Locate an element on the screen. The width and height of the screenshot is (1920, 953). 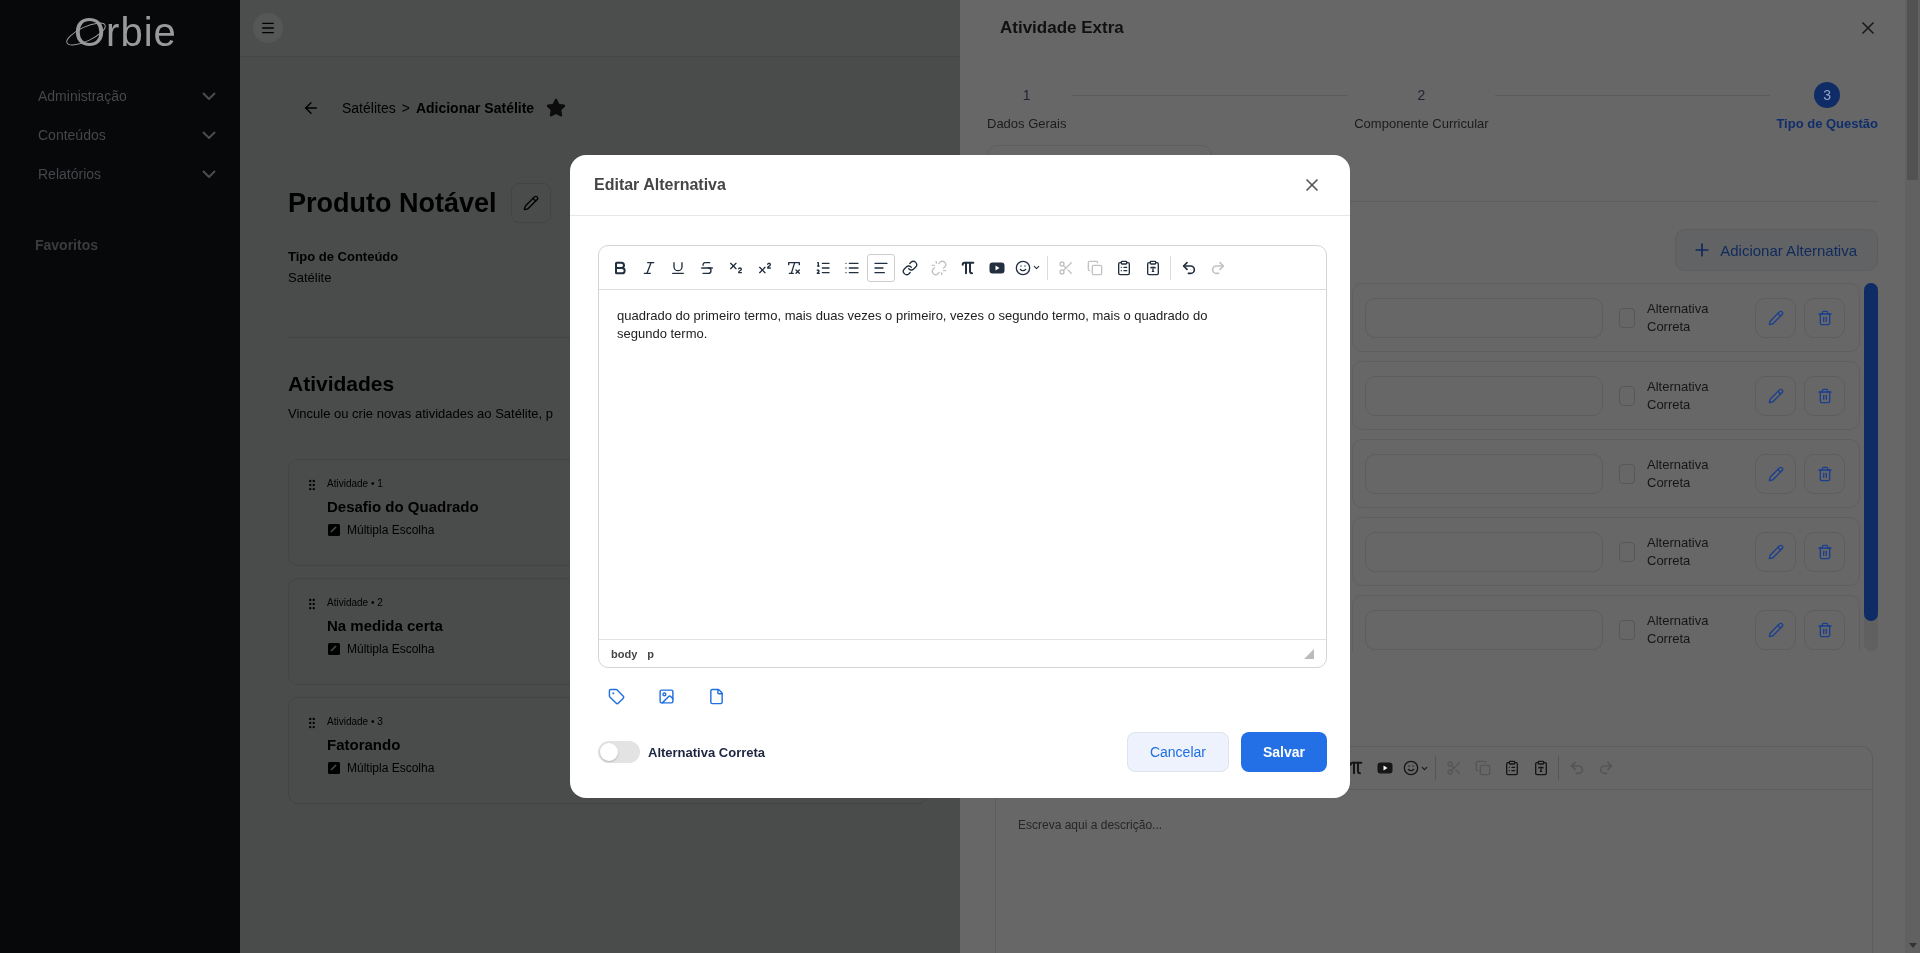
step-label: Componente Curricular is located at coordinates (1421, 123).